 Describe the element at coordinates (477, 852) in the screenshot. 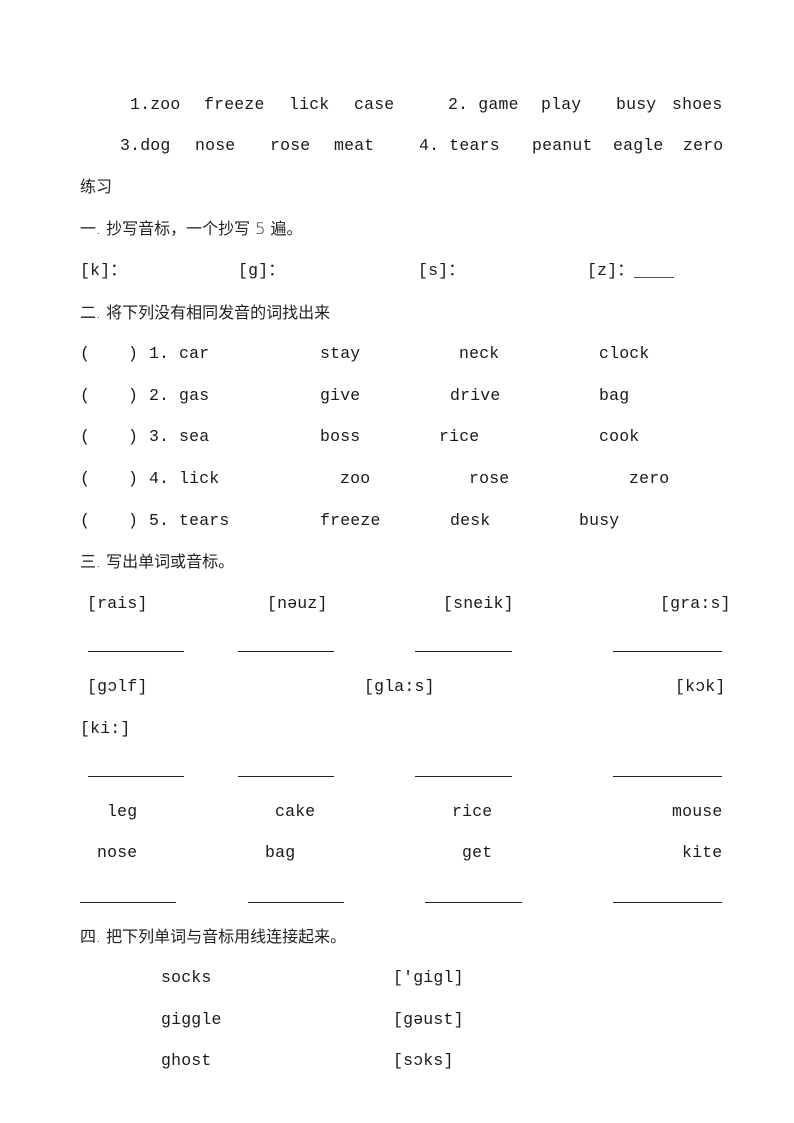

I see `word-prompt: get` at that location.